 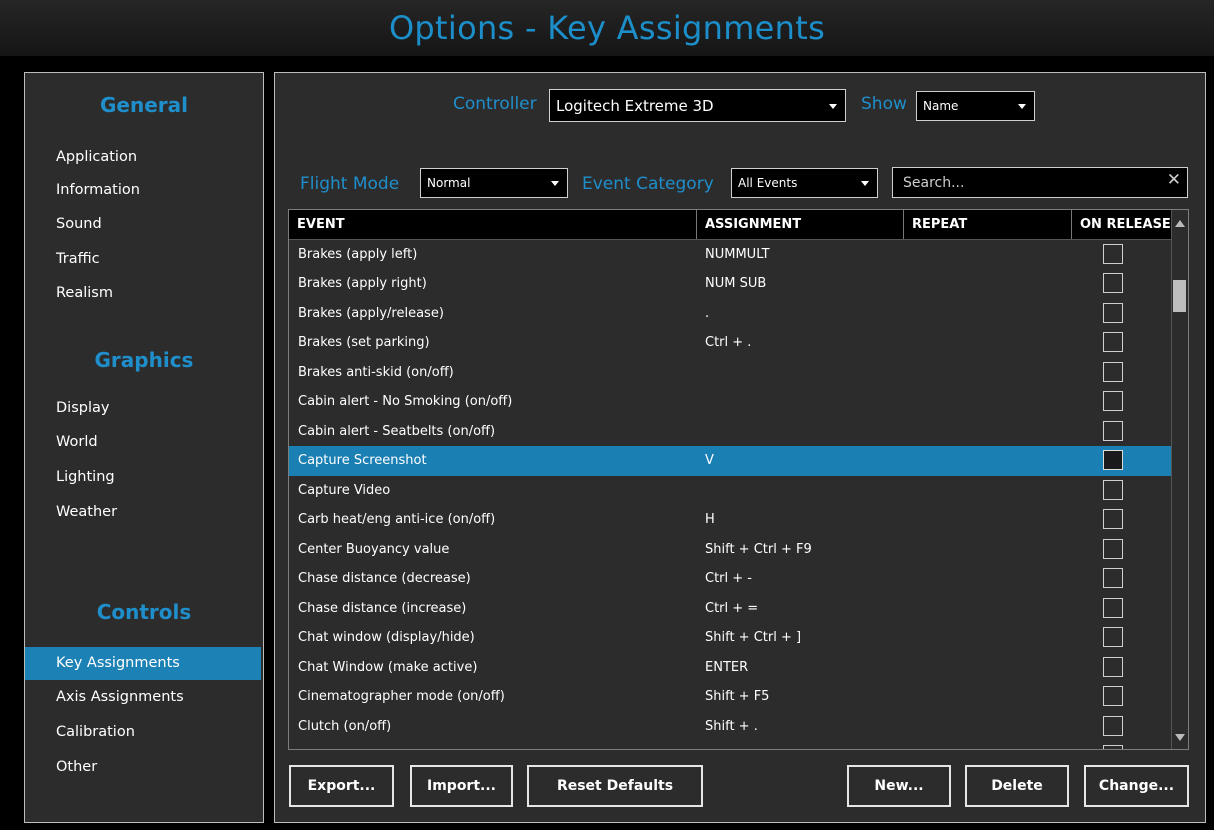 What do you see at coordinates (143, 442) in the screenshot?
I see `sidebar-item-world: World` at bounding box center [143, 442].